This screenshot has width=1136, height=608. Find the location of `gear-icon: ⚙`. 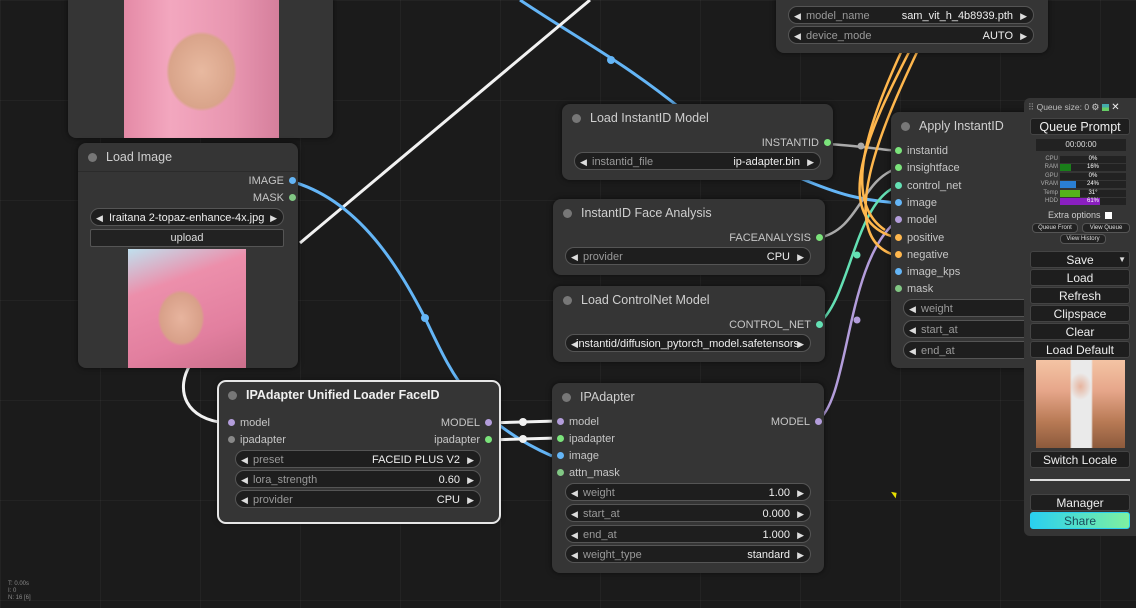

gear-icon: ⚙ is located at coordinates (1095, 107).